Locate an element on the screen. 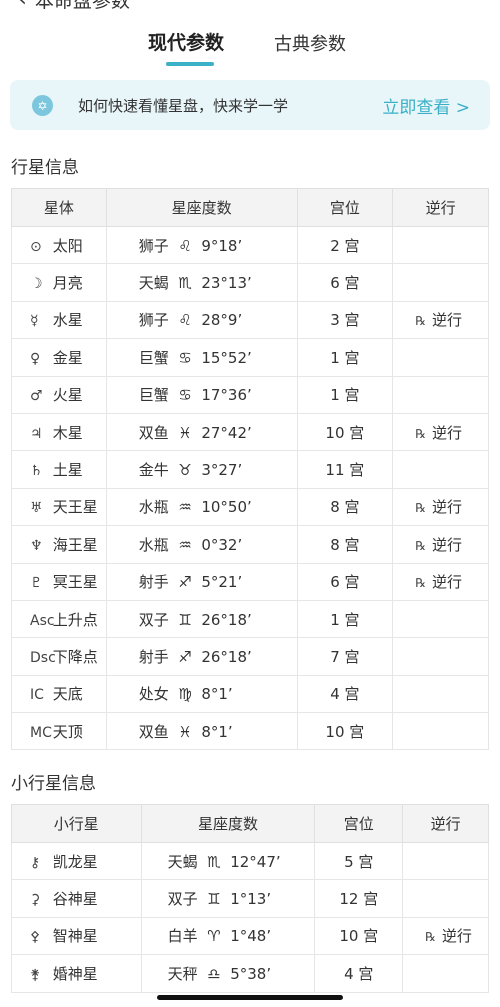  sign-name: 射手 is located at coordinates (153, 582).